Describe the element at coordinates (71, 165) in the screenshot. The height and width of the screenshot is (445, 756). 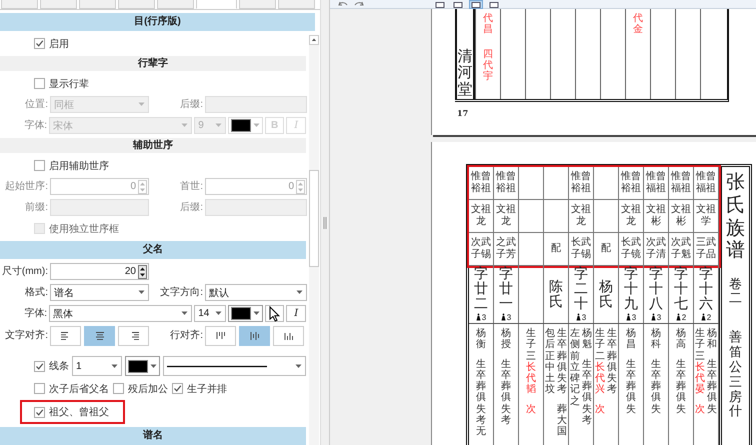
I see `checkbox: 启用辅助世序` at that location.